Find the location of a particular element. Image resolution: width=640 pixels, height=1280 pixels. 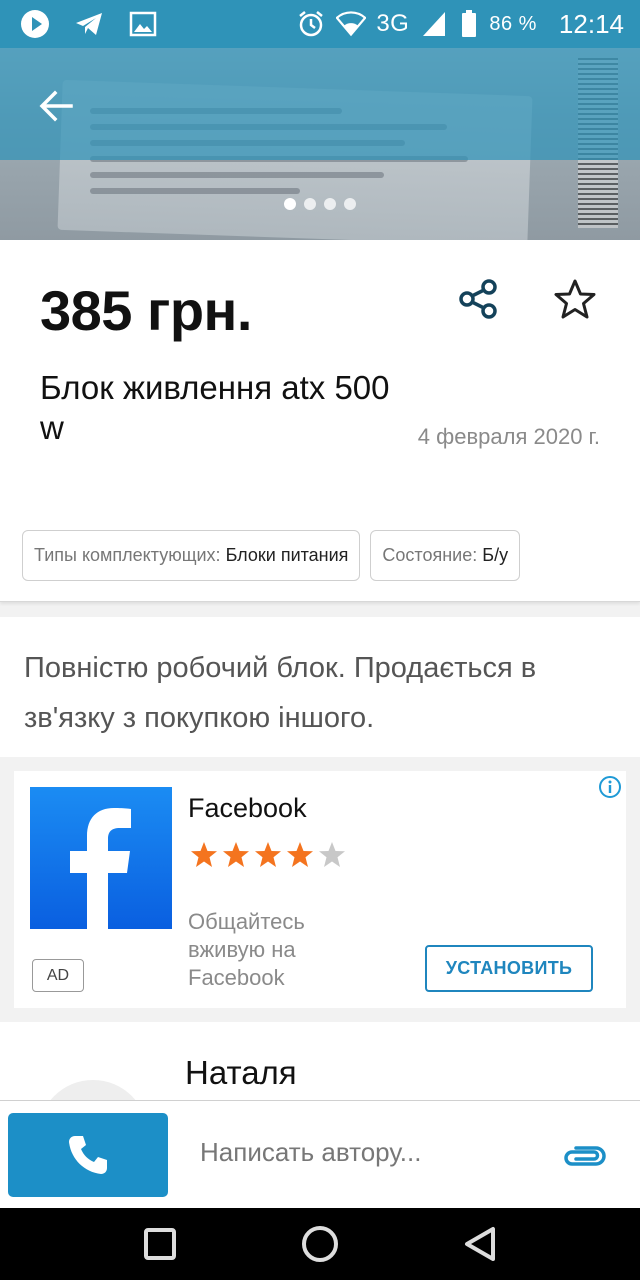

battery-icon is located at coordinates (469, 24).